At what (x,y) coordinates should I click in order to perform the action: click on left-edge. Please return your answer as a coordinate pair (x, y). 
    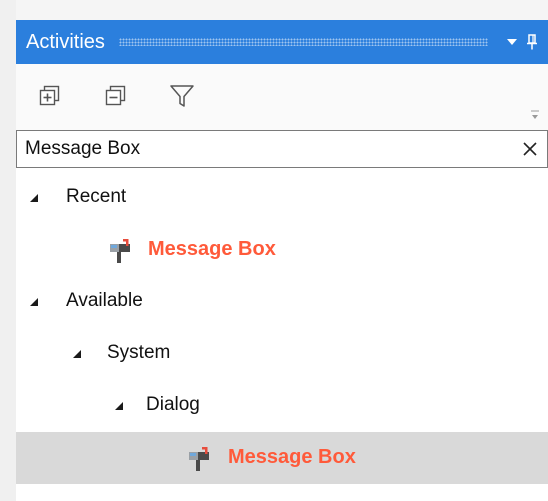
    Looking at the image, I should click on (8, 250).